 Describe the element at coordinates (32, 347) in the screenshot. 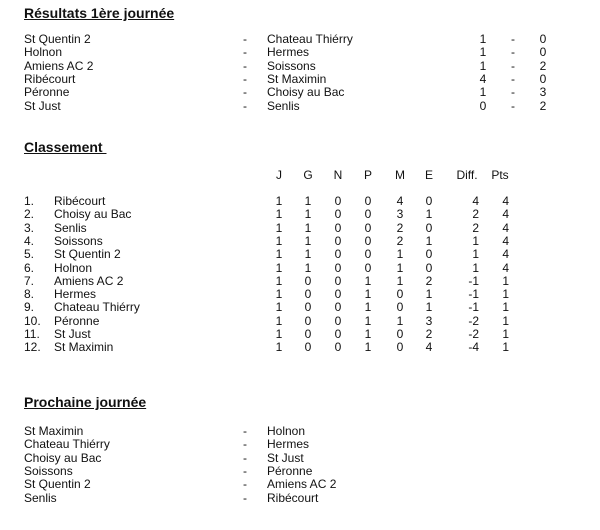

I see `rank: 12.` at that location.